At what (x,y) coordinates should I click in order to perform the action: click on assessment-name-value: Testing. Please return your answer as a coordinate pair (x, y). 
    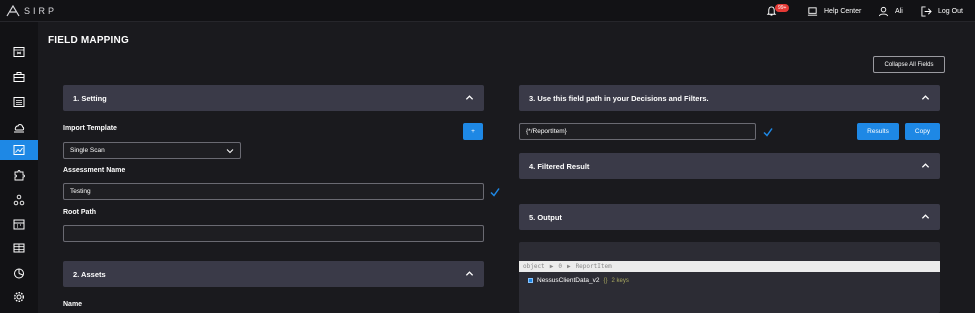
    Looking at the image, I should click on (80, 191).